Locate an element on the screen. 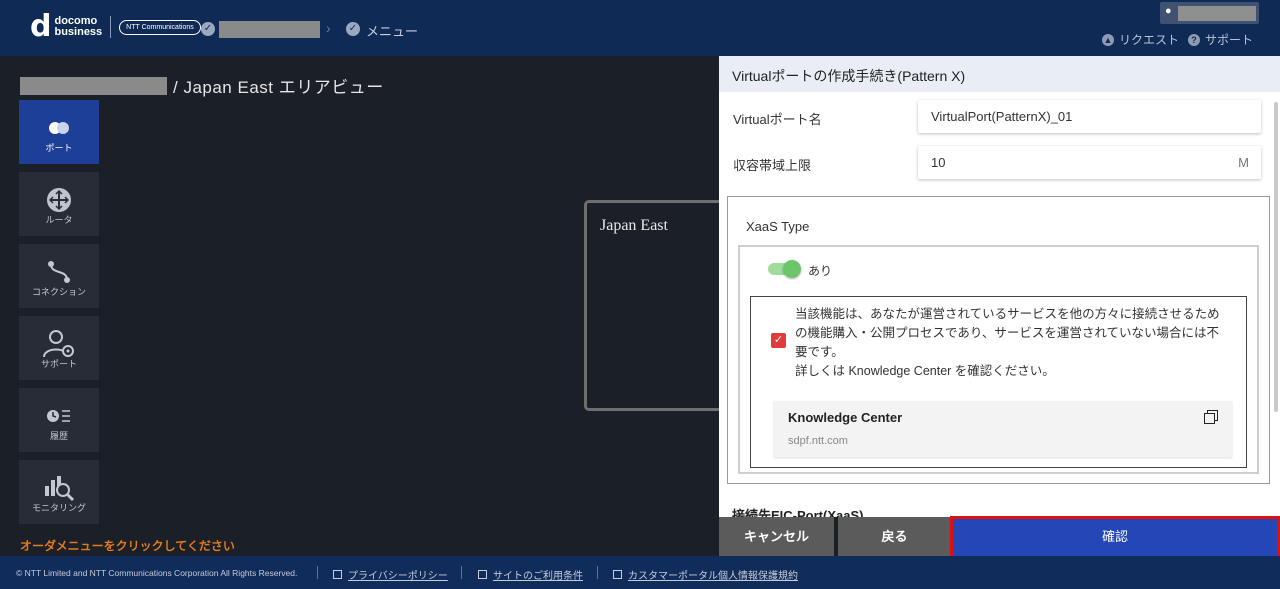  terms-link: サイトのご利用条件 is located at coordinates (530, 574).